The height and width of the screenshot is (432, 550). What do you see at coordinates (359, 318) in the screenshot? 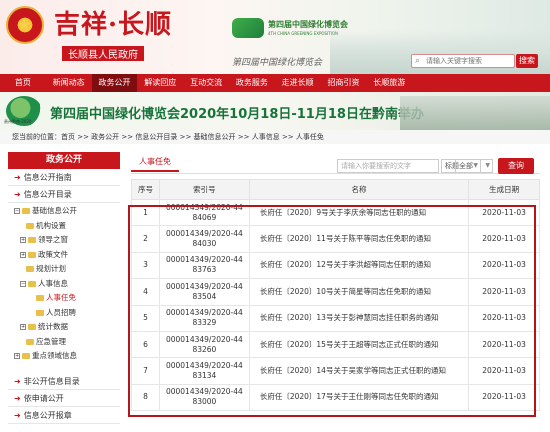
I see `cell-title: 长府任〔2020〕13号关于彭神慧同志挂任职务的通知` at bounding box center [359, 318].